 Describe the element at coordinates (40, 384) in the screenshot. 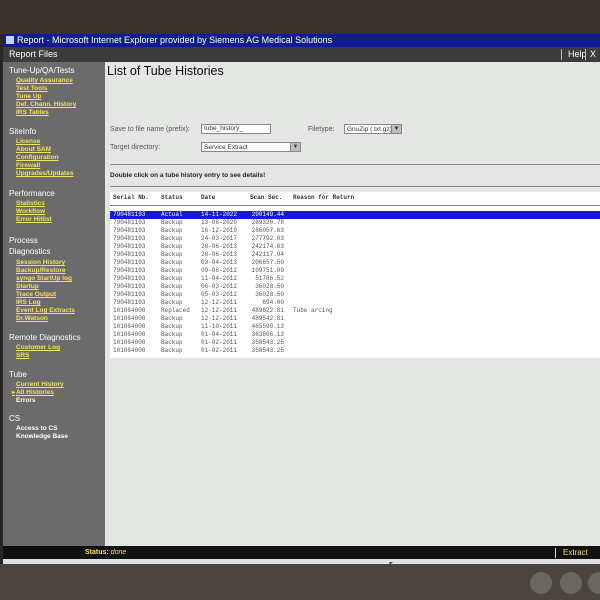

I see `sidebar-item-current-history: Current History` at that location.